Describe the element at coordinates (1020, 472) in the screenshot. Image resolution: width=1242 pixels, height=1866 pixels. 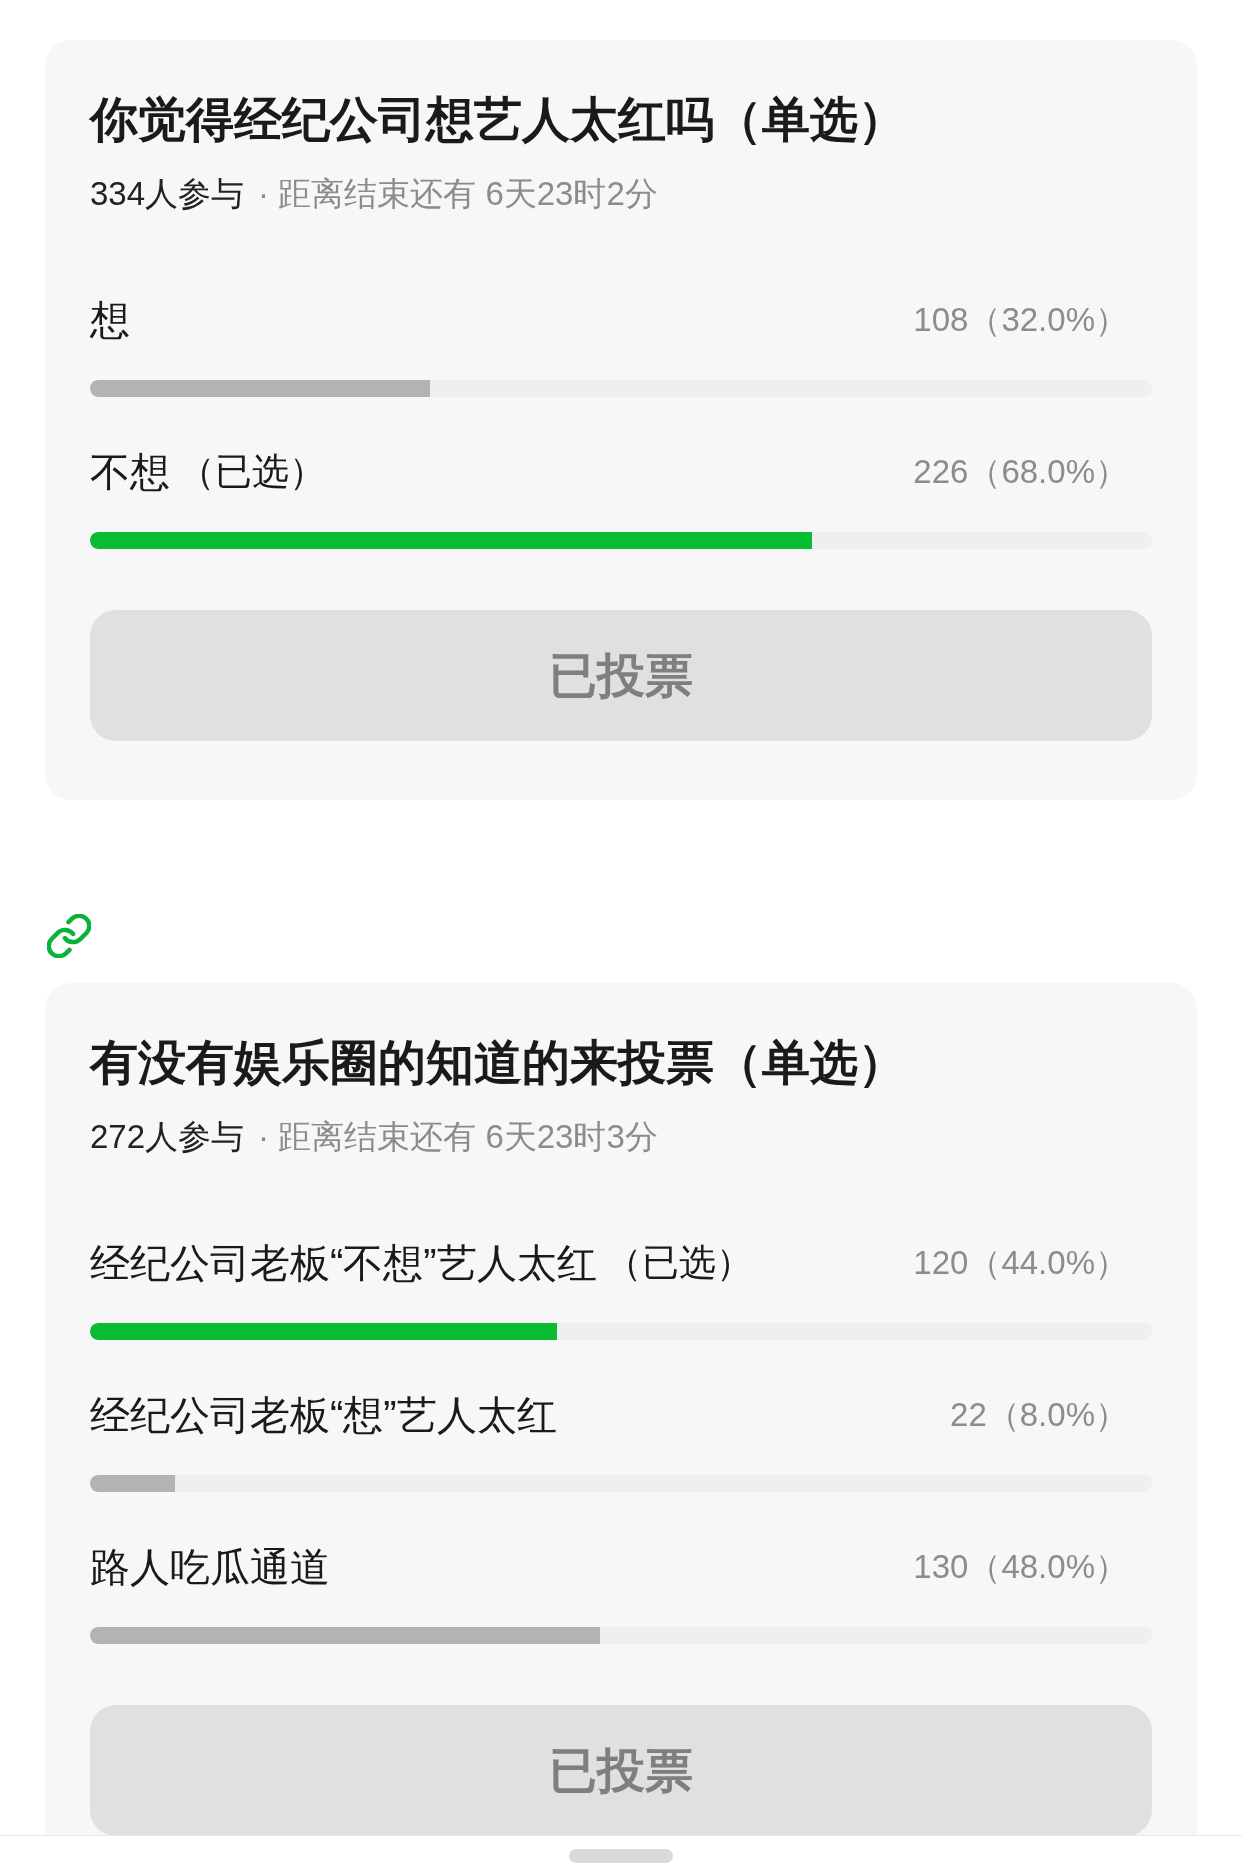
I see `vote-count: 226（68.0%）` at that location.